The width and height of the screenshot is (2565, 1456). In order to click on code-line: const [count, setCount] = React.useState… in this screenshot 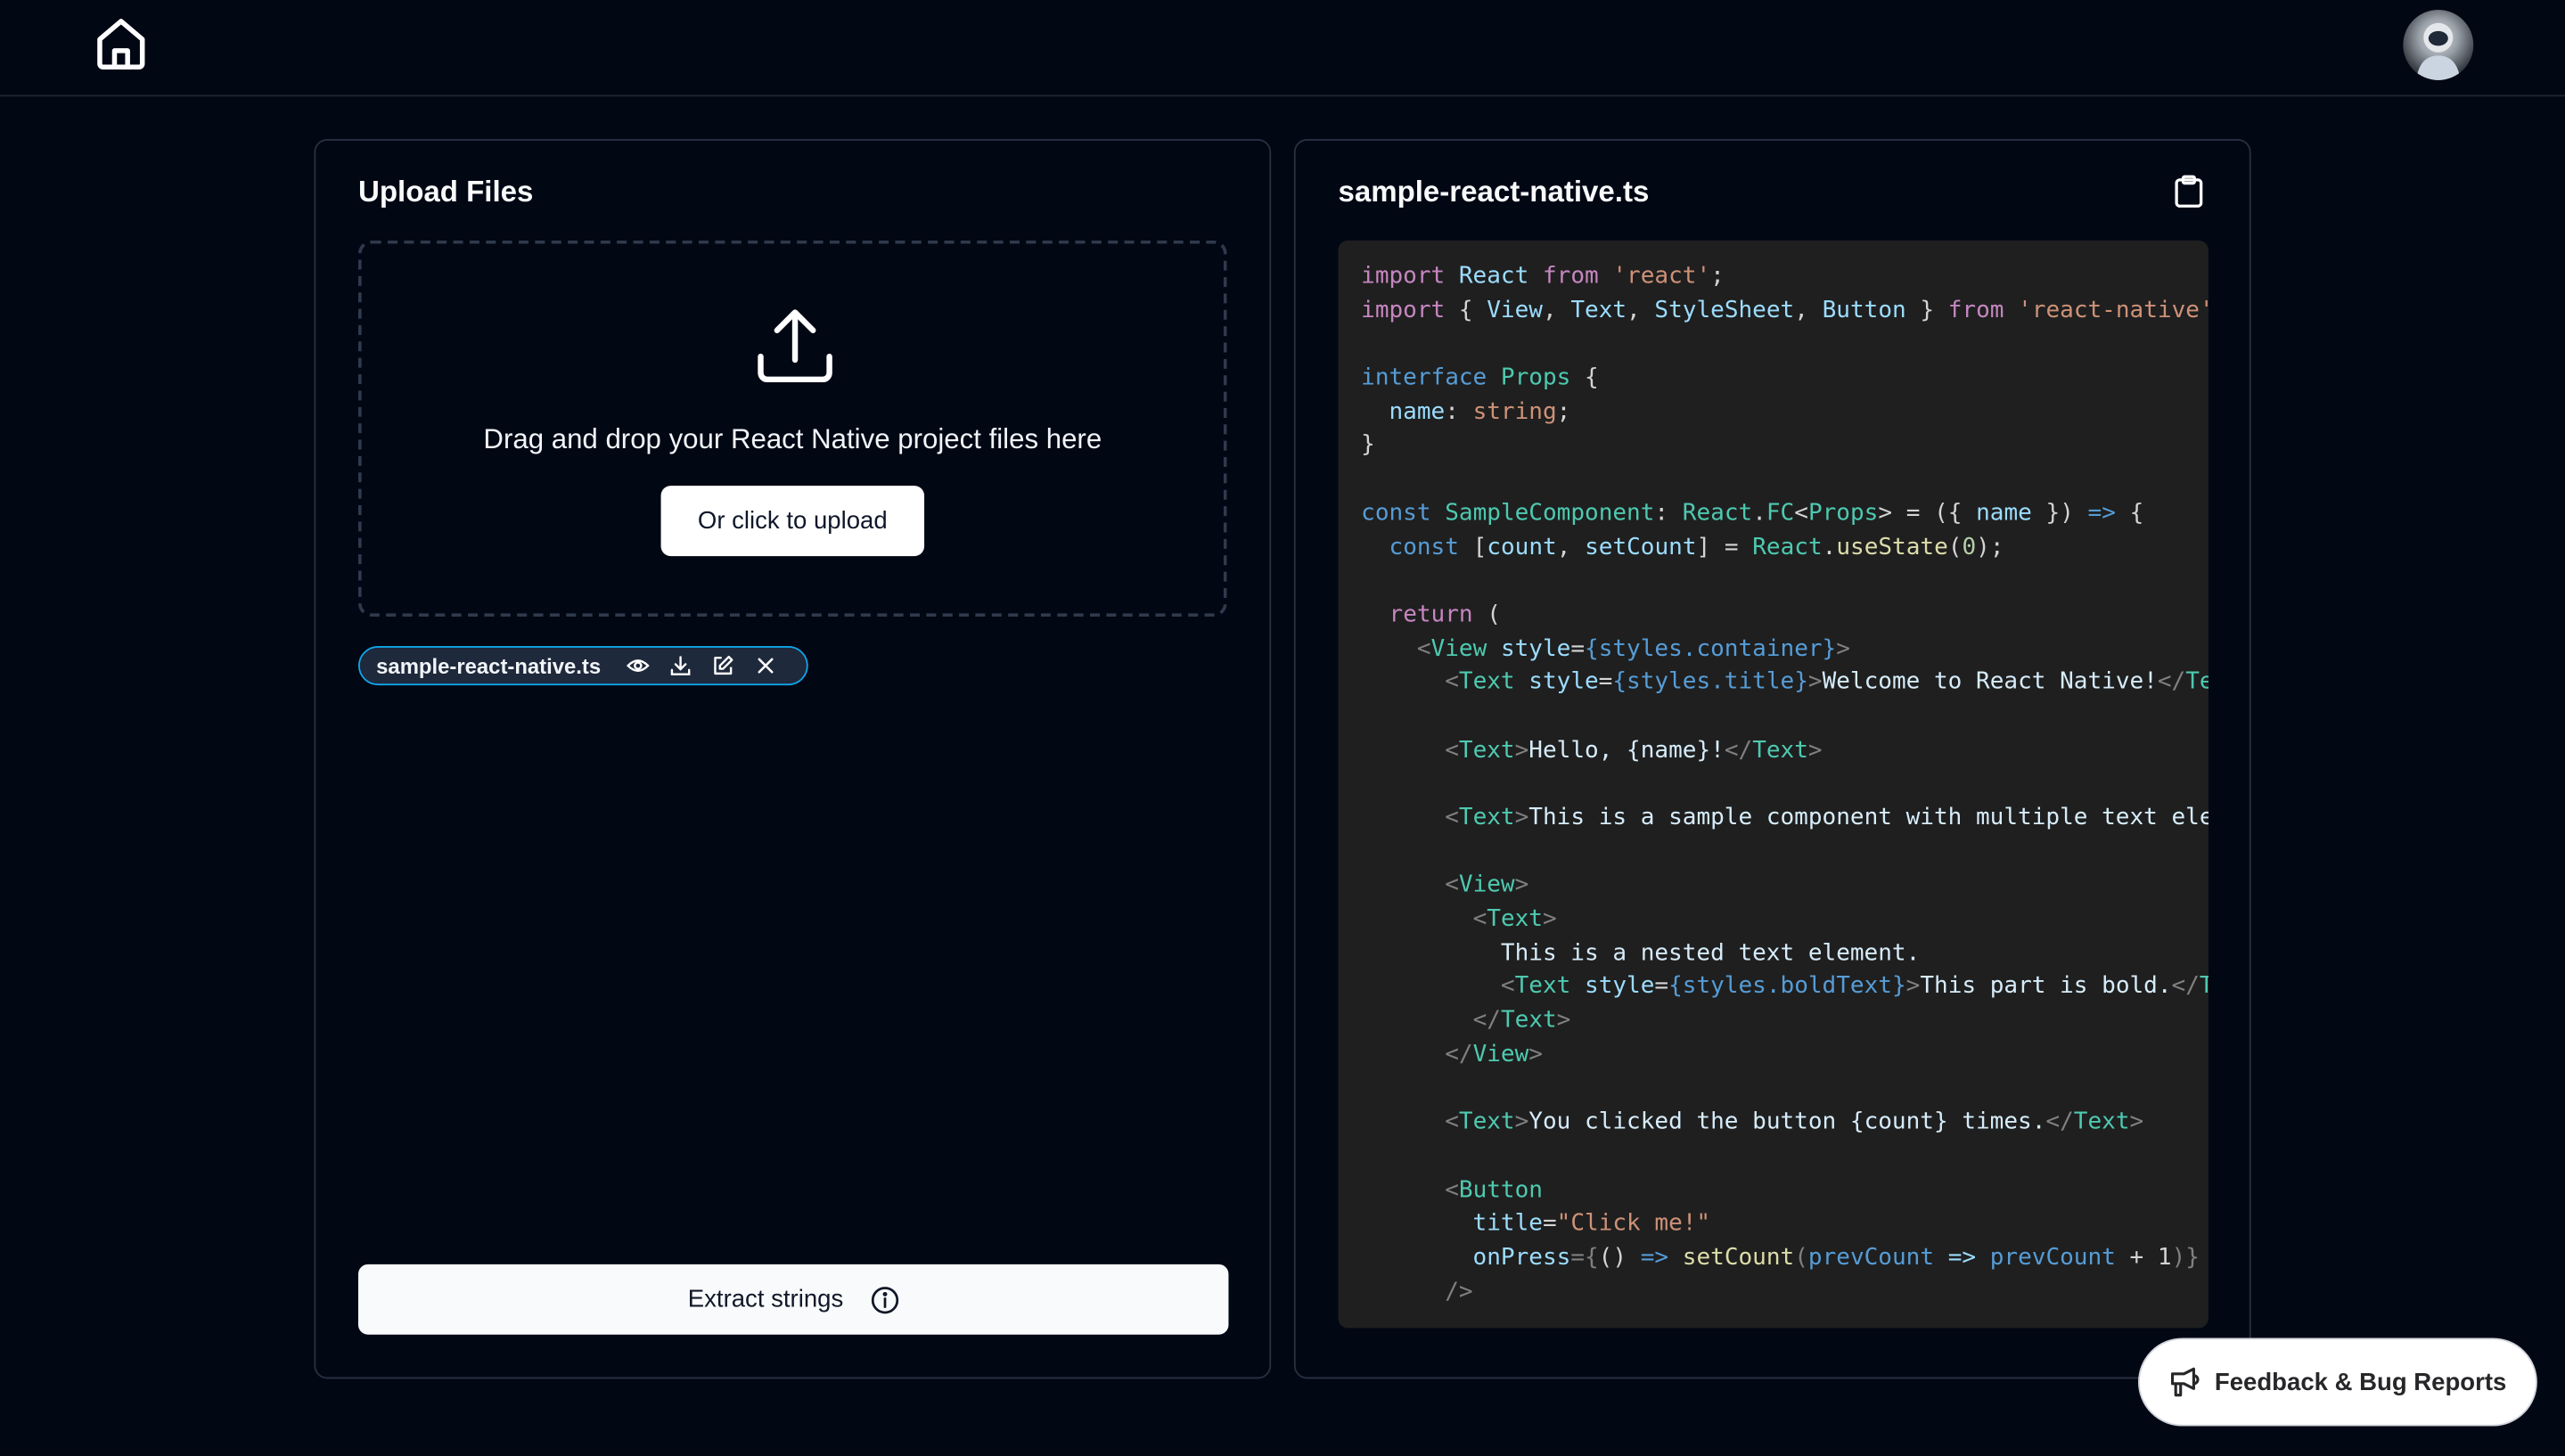, I will do `click(1785, 548)`.